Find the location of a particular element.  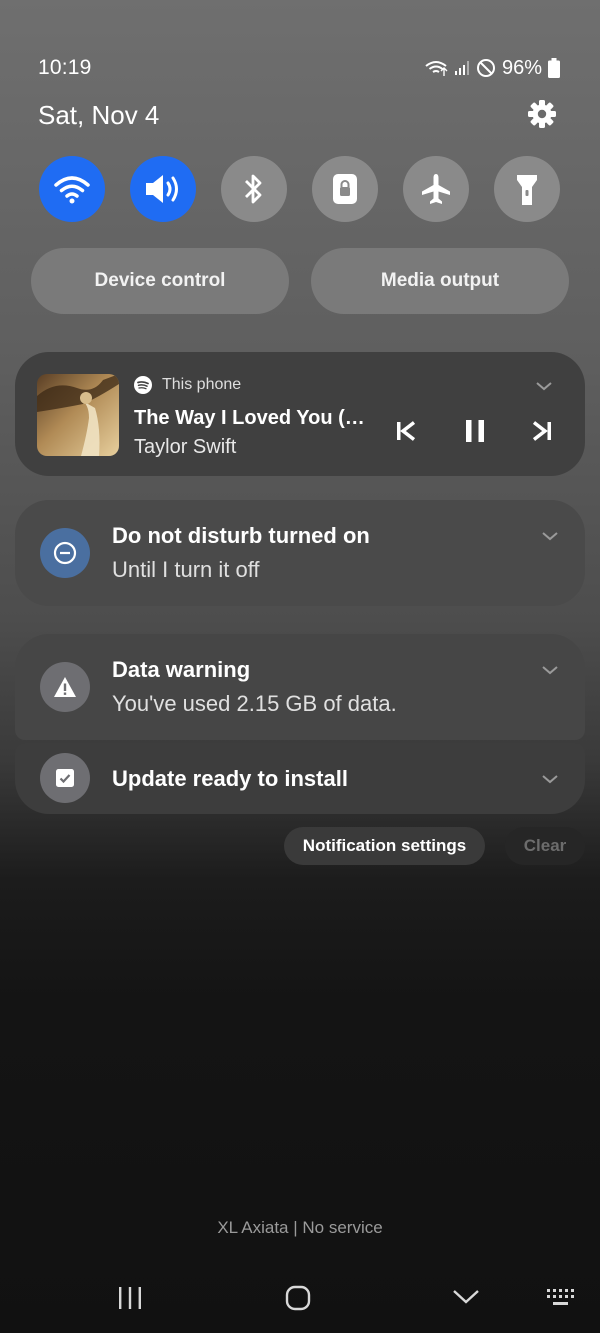

system-update-icon is located at coordinates (65, 778).